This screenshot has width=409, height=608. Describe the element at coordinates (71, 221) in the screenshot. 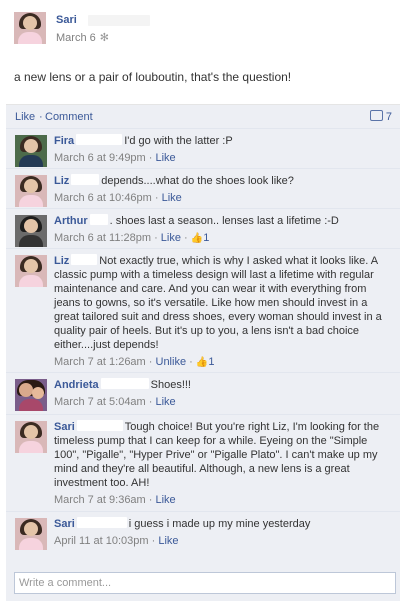

I see `commenter-name: Arthur` at that location.